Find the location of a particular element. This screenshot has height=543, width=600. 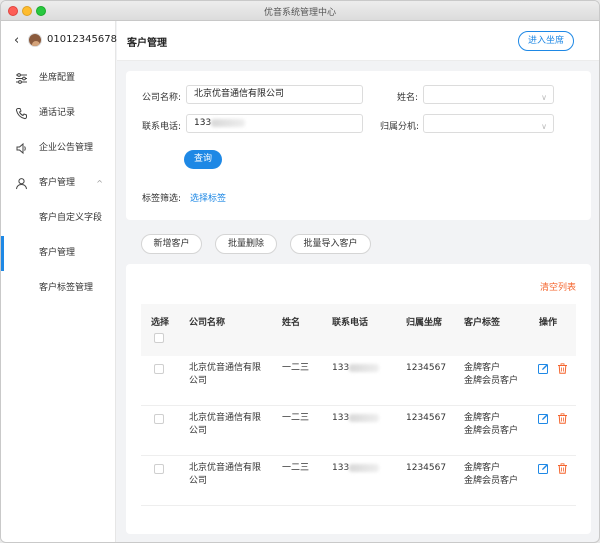

title-bar: 优音系统管理中心 is located at coordinates (300, 11).